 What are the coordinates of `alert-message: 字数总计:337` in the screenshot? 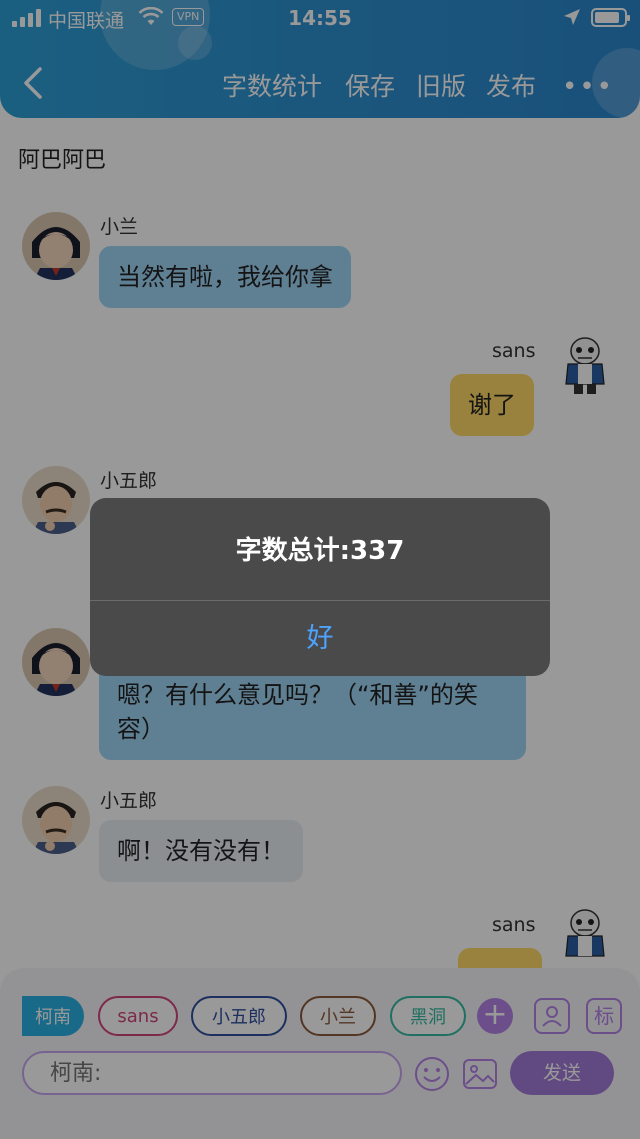 It's located at (320, 551).